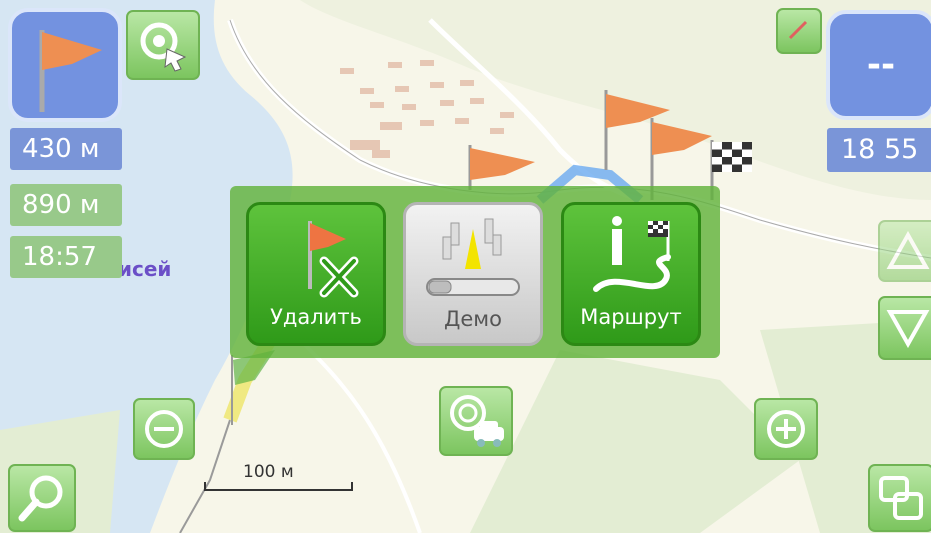 The height and width of the screenshot is (533, 931). I want to click on eta-value: 18 55, so click(879, 150).